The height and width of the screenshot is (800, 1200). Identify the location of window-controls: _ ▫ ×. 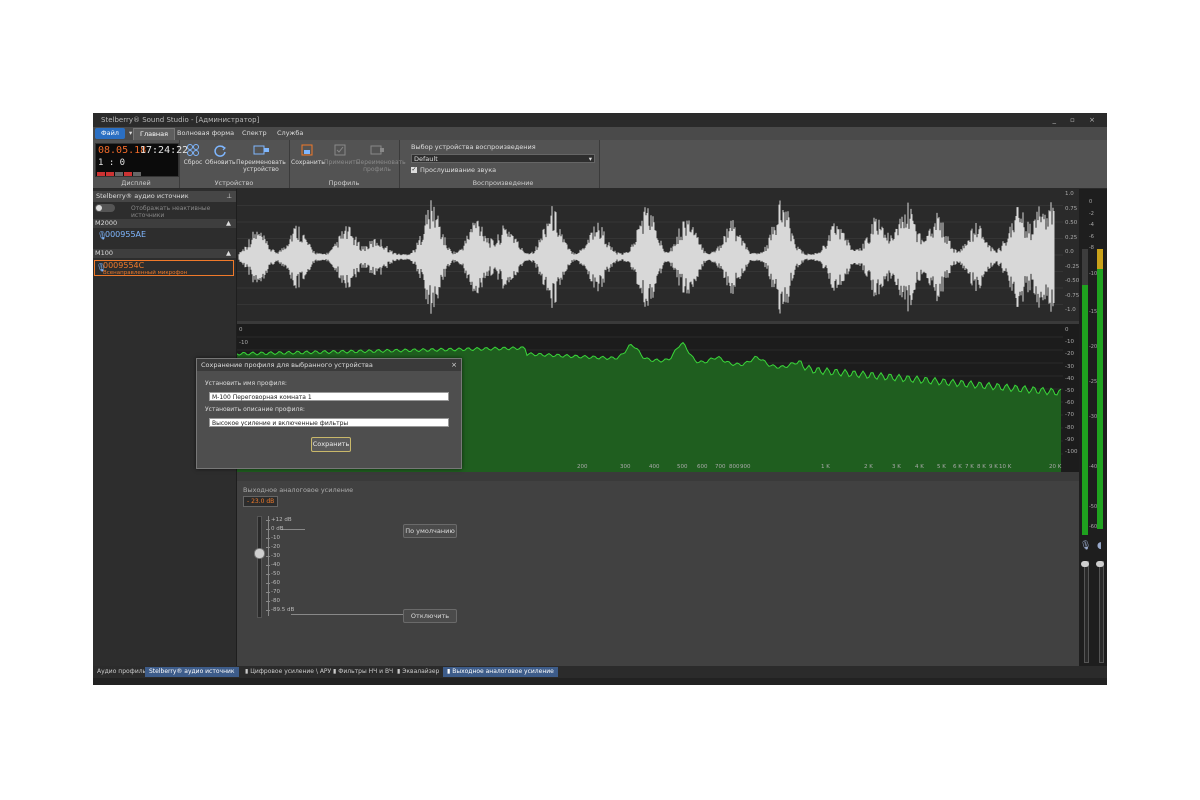
(1076, 120).